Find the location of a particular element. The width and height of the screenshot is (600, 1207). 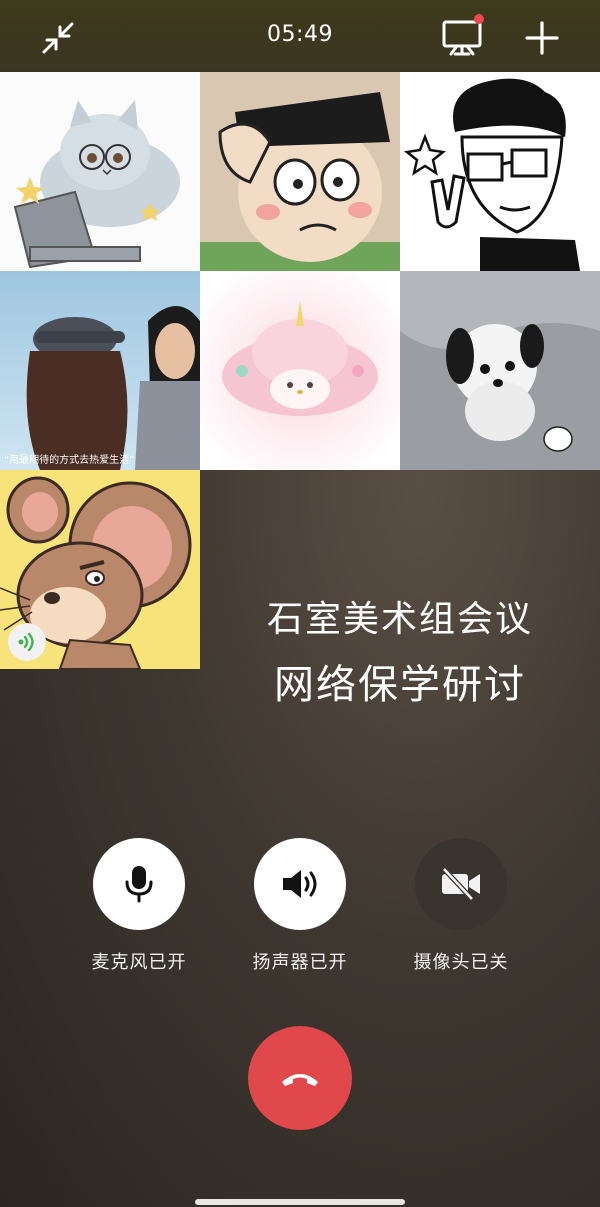

camera-label: 摄像头已关 is located at coordinates (461, 962).